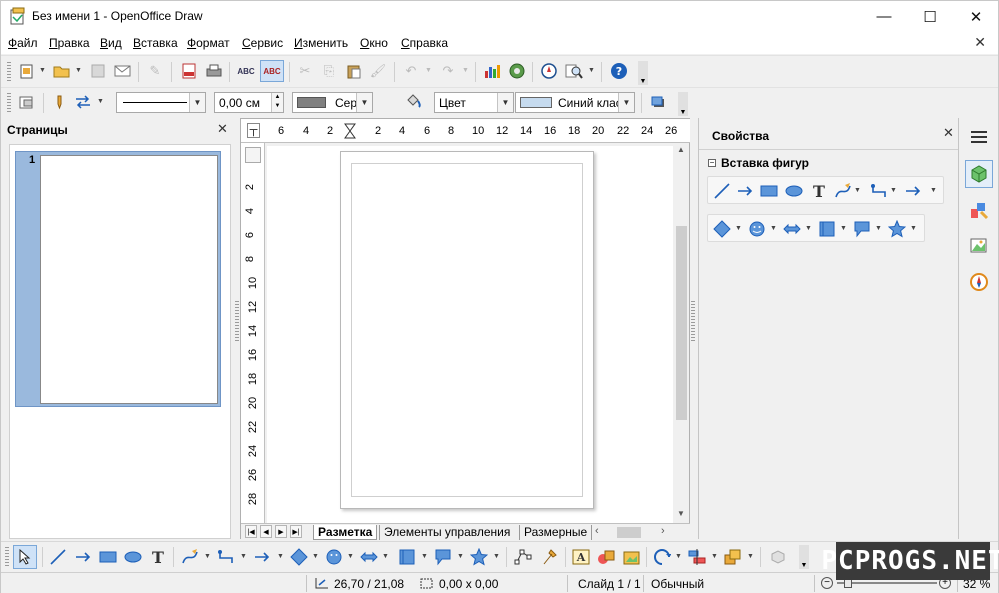 The image size is (999, 593). I want to click on zoom-slider-track, so click(887, 583).